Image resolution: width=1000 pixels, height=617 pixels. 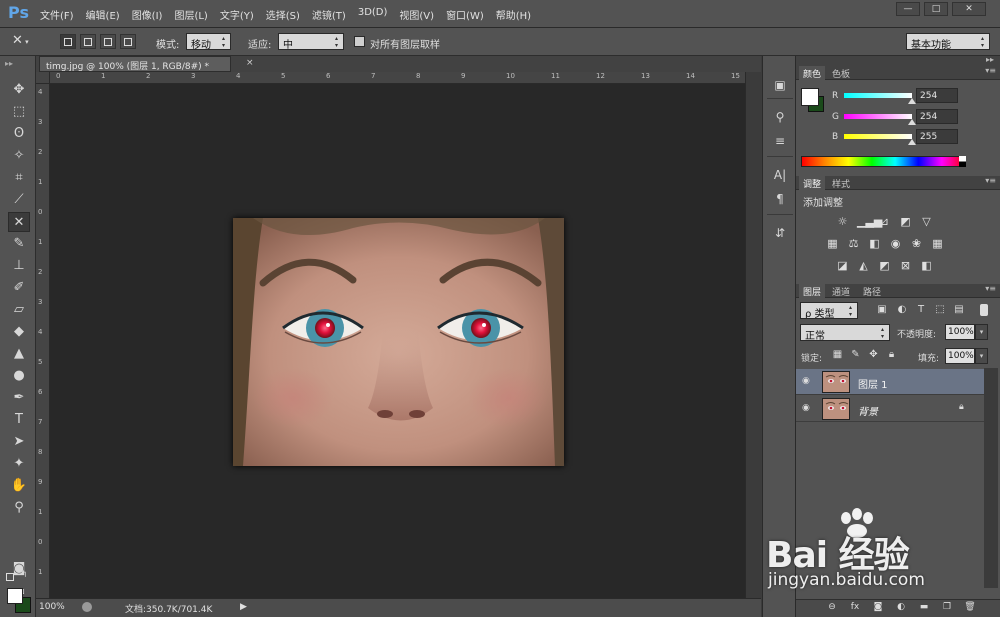 What do you see at coordinates (855, 608) in the screenshot?
I see `layer-style-icon: fx` at bounding box center [855, 608].